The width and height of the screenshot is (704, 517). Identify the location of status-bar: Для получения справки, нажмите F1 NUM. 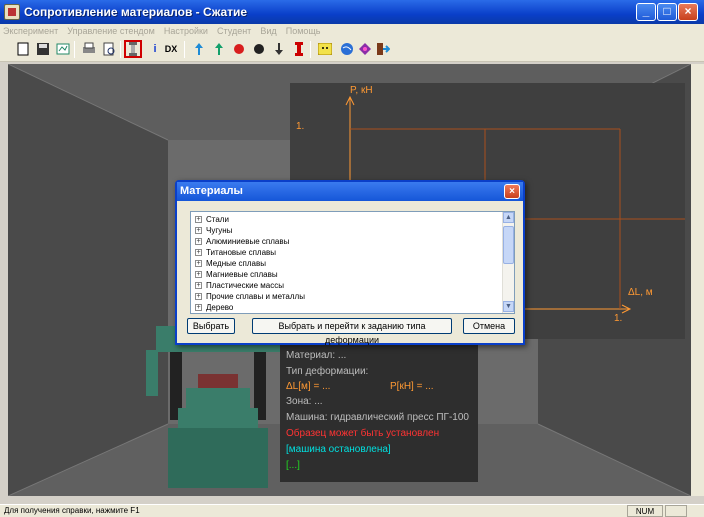
(352, 510).